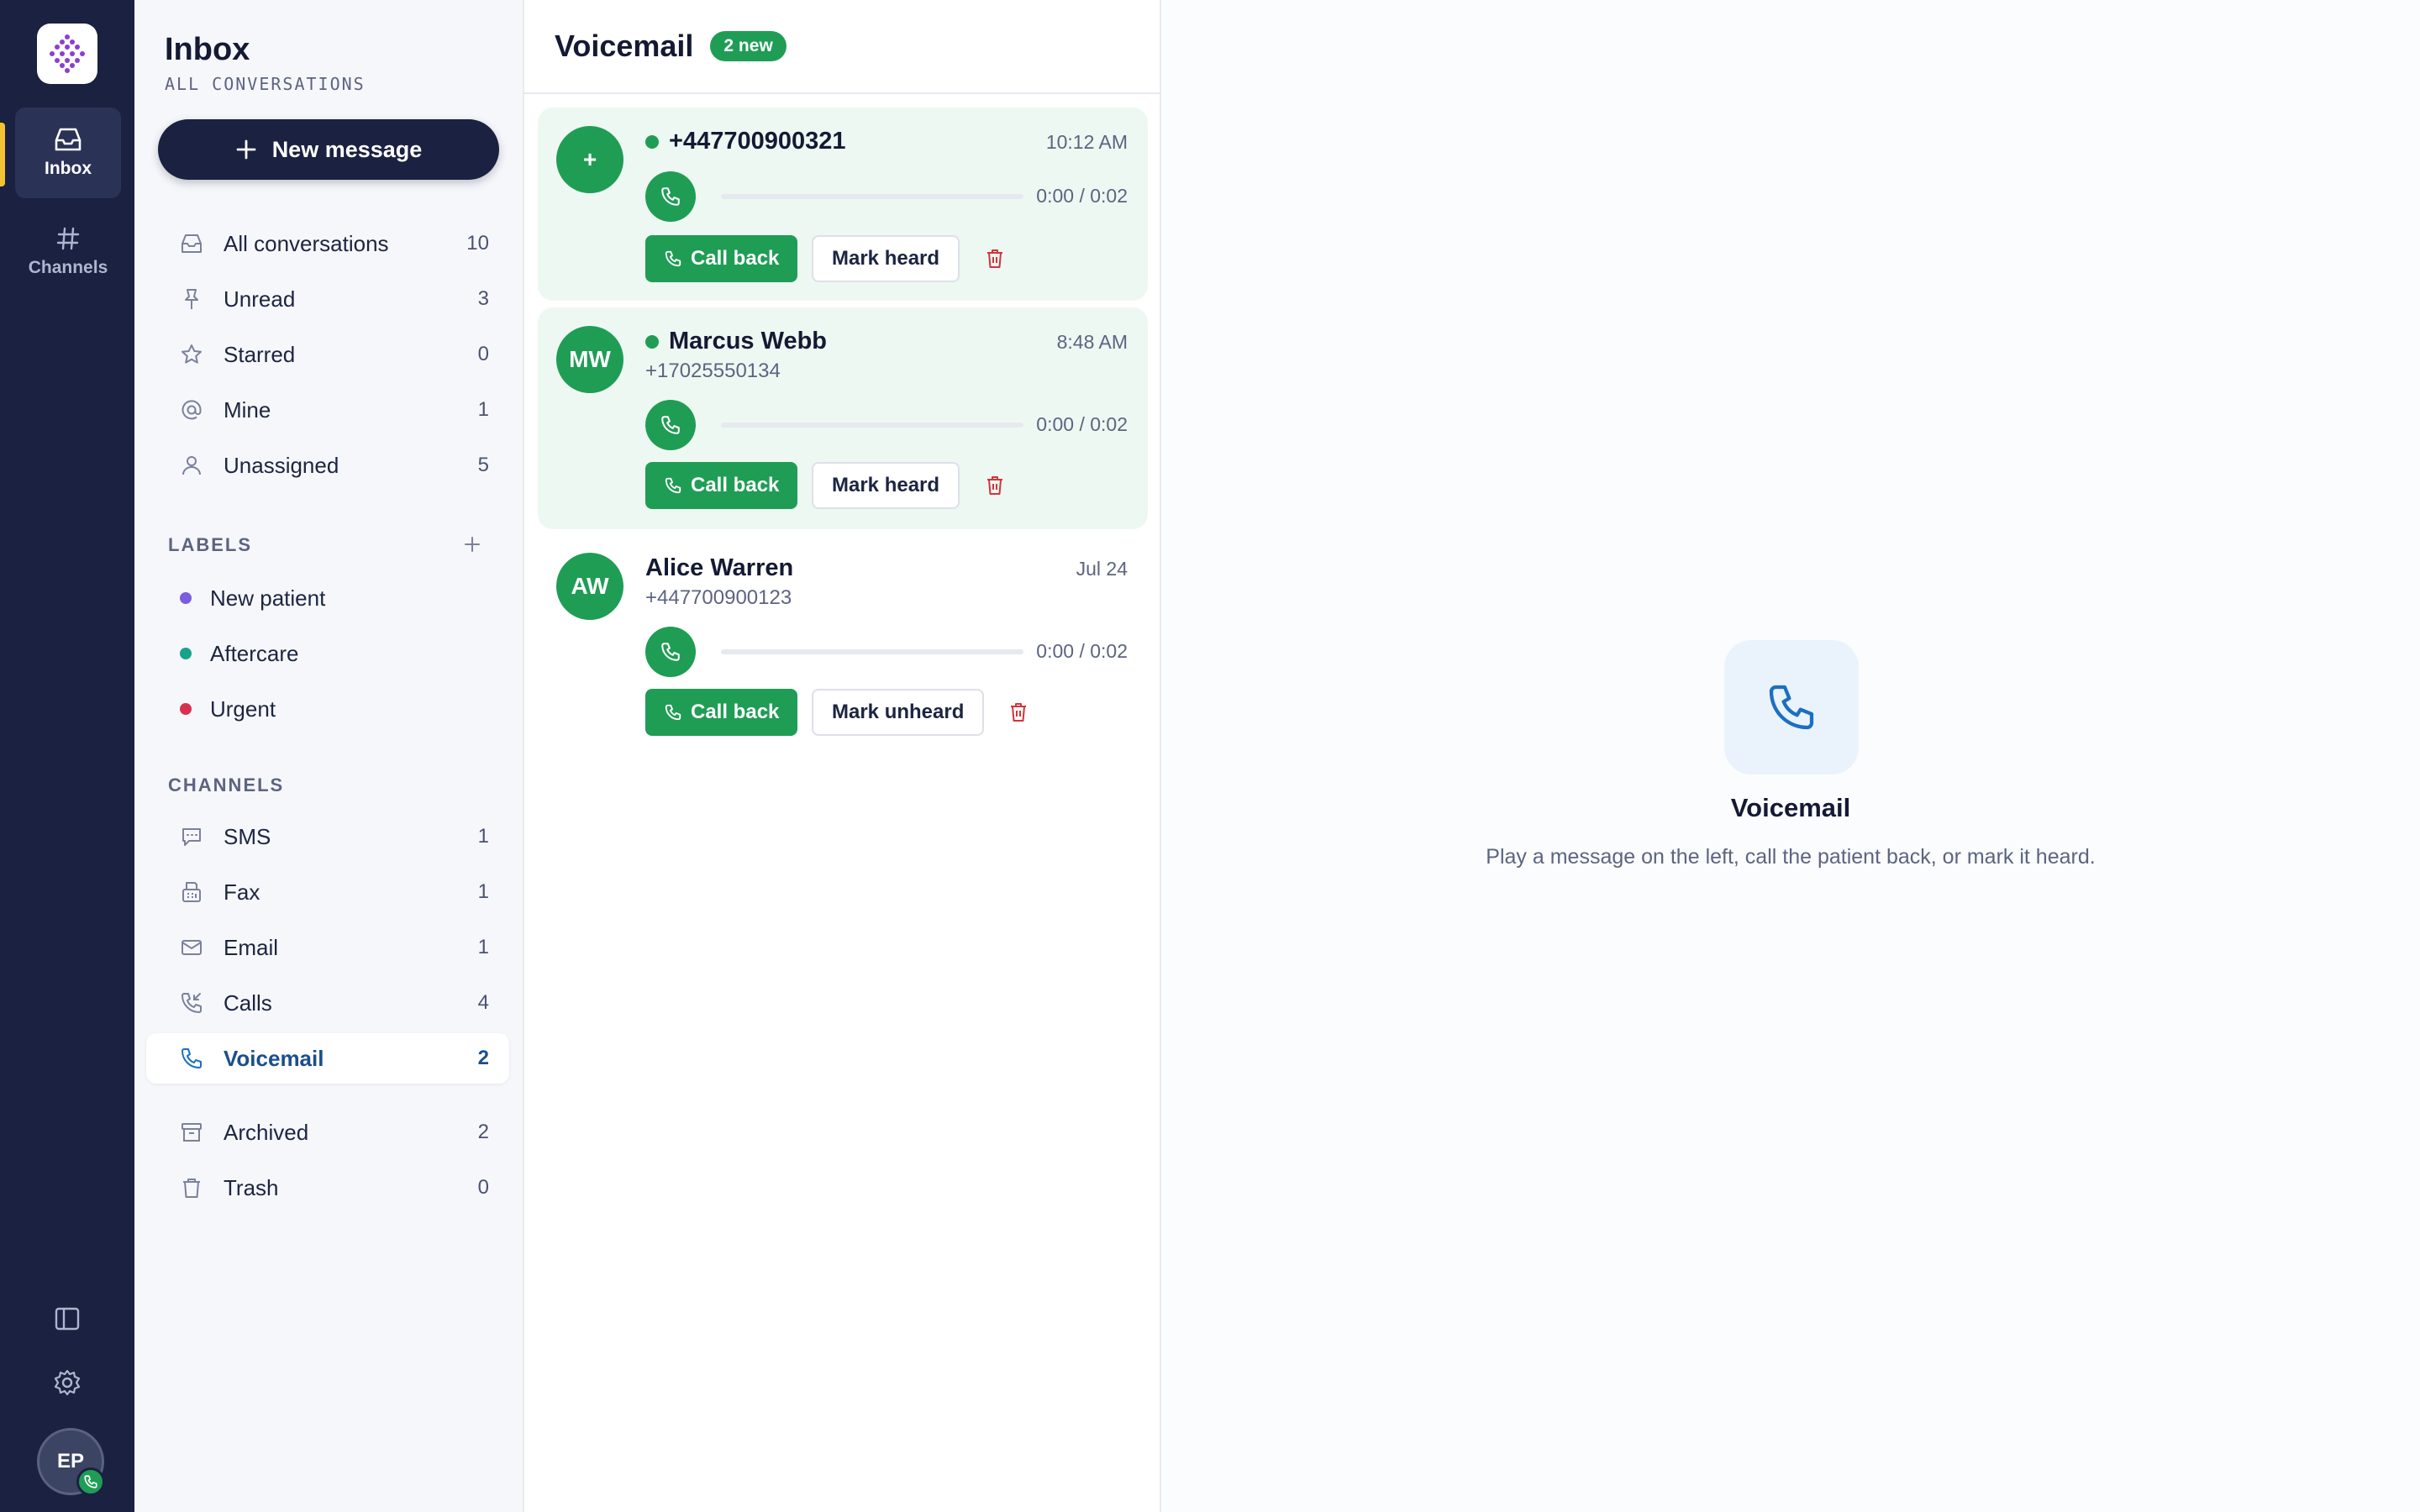  What do you see at coordinates (327, 1188) in the screenshot?
I see `nav-item-trash: Trash 0` at bounding box center [327, 1188].